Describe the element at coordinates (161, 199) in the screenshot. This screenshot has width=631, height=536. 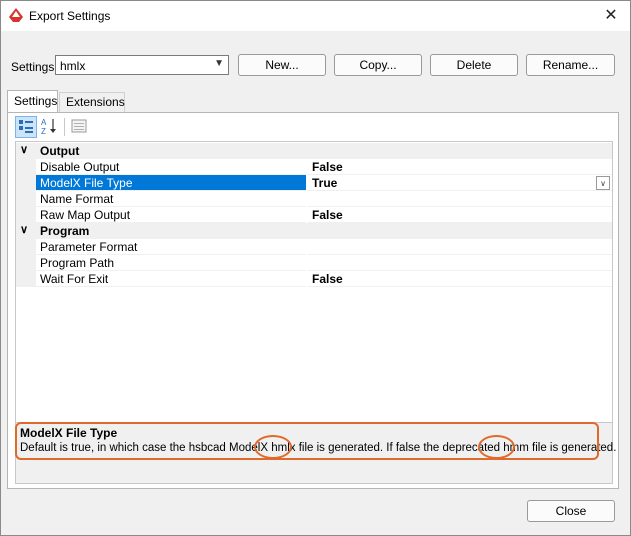
I see `property-name: Name Format` at that location.